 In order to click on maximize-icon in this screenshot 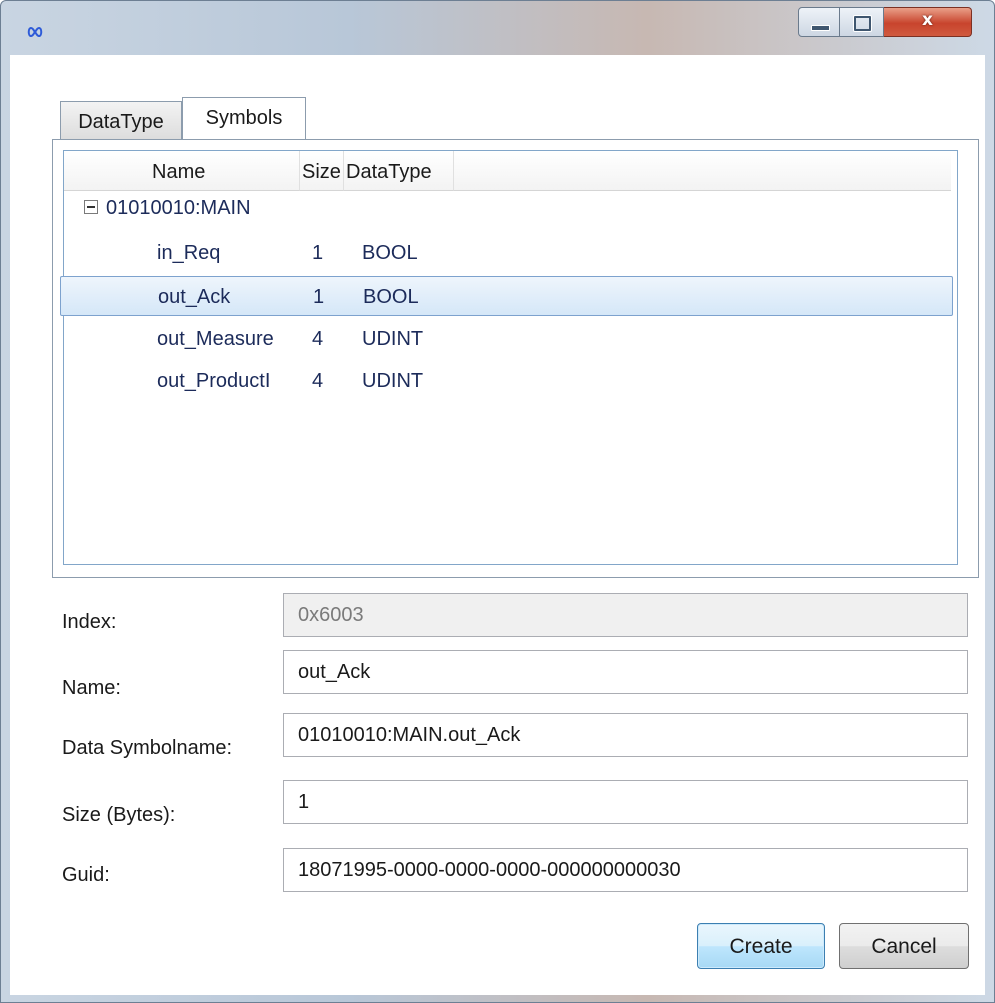, I will do `click(862, 23)`.